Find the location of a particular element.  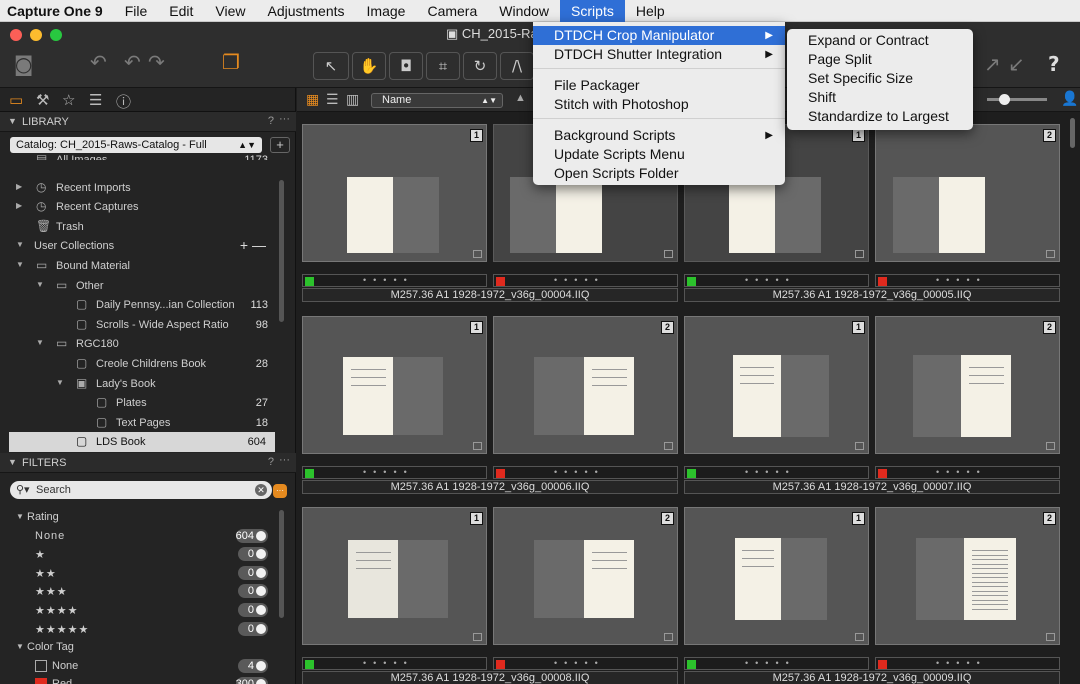

menu-camera: Camera is located at coordinates (452, 11).